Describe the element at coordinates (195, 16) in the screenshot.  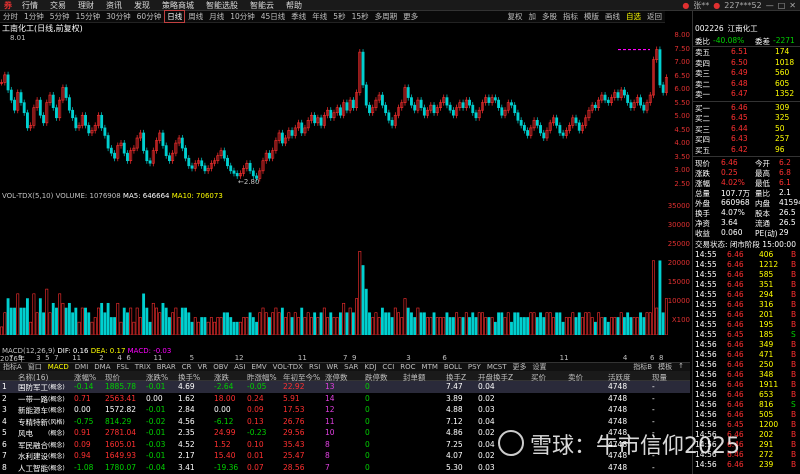
I see `period-weekly: 周线` at that location.